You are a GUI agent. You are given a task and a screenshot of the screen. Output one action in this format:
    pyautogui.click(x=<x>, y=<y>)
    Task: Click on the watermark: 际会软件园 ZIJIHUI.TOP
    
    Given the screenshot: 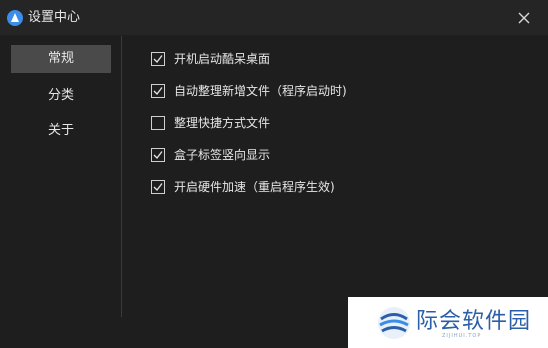 What is the action you would take?
    pyautogui.click(x=448, y=322)
    